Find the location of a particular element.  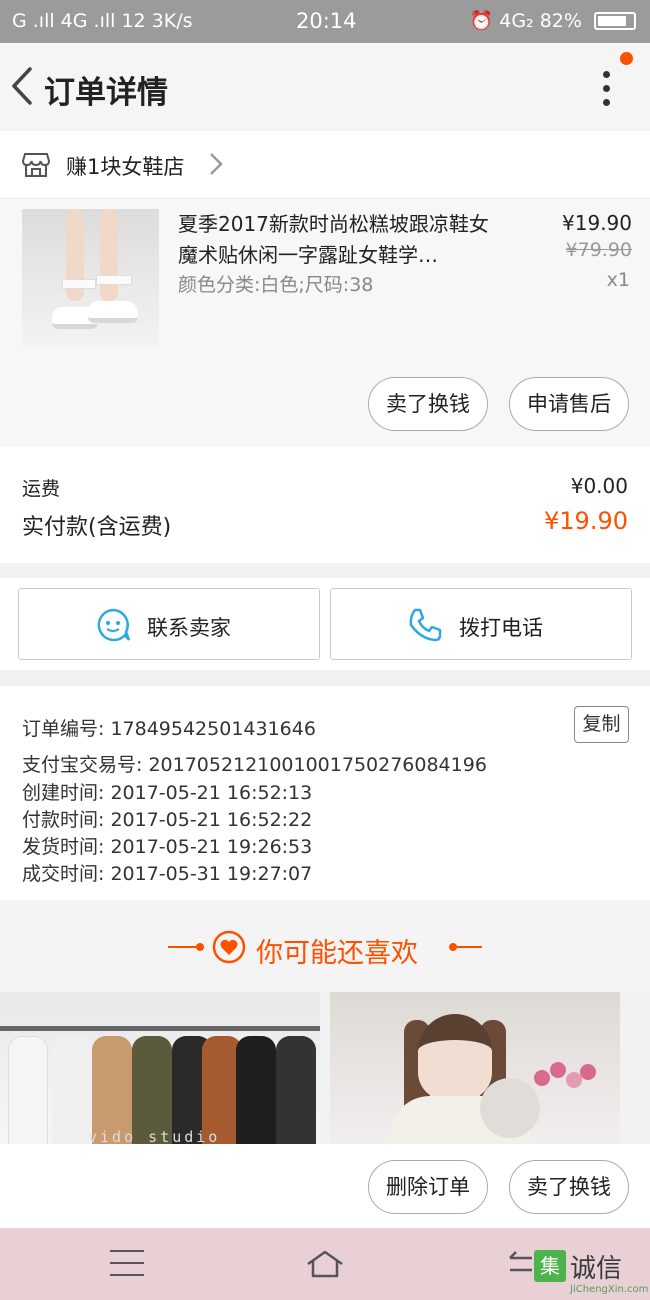

shipping-label: 运费 is located at coordinates (41, 489).